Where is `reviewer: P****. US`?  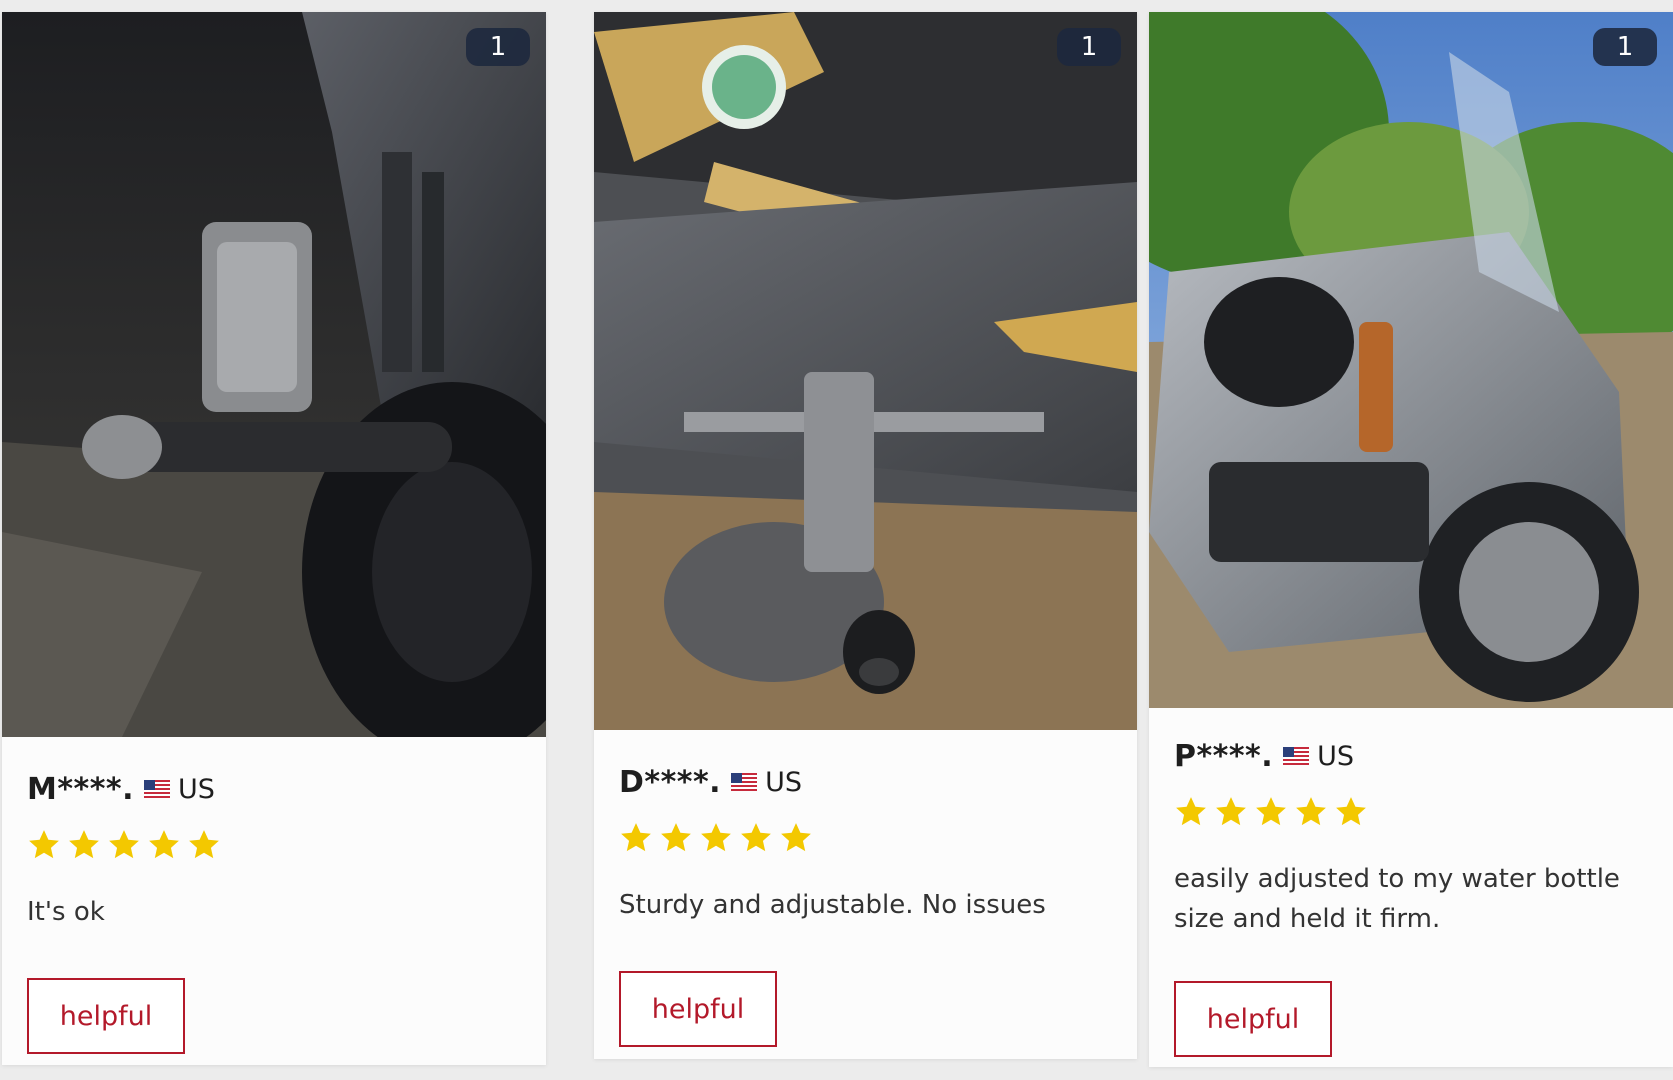
reviewer: P****. US is located at coordinates (1413, 756).